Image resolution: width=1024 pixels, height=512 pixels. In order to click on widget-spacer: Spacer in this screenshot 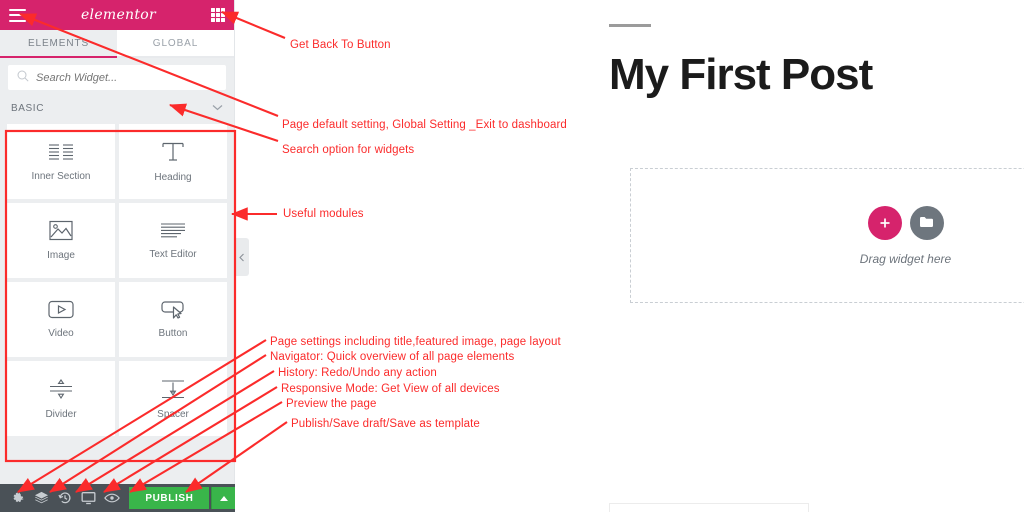, I will do `click(173, 398)`.